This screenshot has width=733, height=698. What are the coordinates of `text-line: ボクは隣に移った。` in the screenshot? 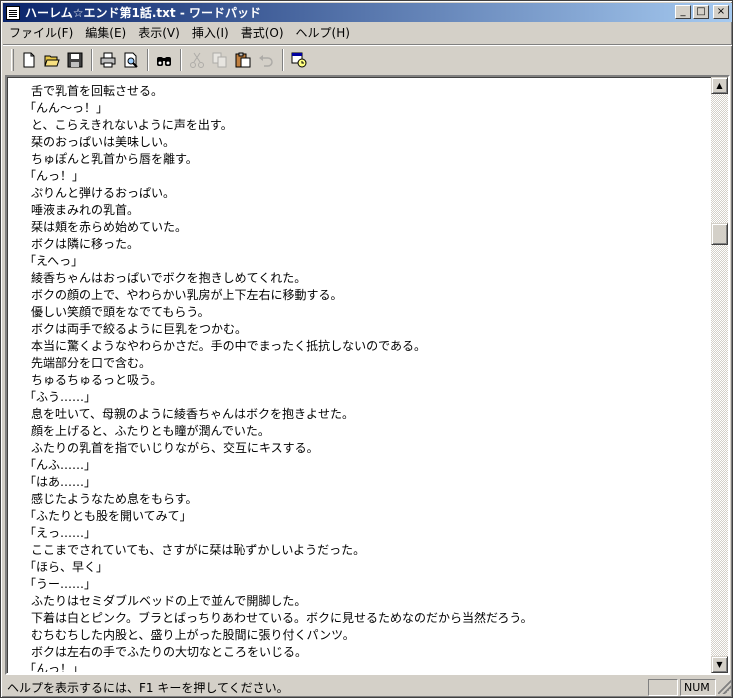 It's located at (370, 244).